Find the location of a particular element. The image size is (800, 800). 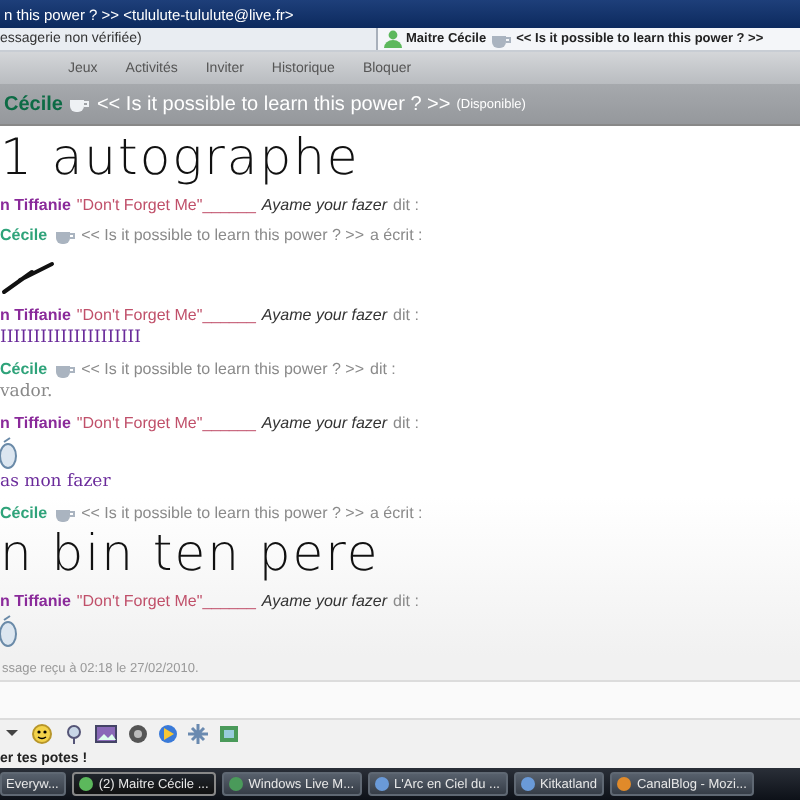

window-icon is located at coordinates (229, 734).